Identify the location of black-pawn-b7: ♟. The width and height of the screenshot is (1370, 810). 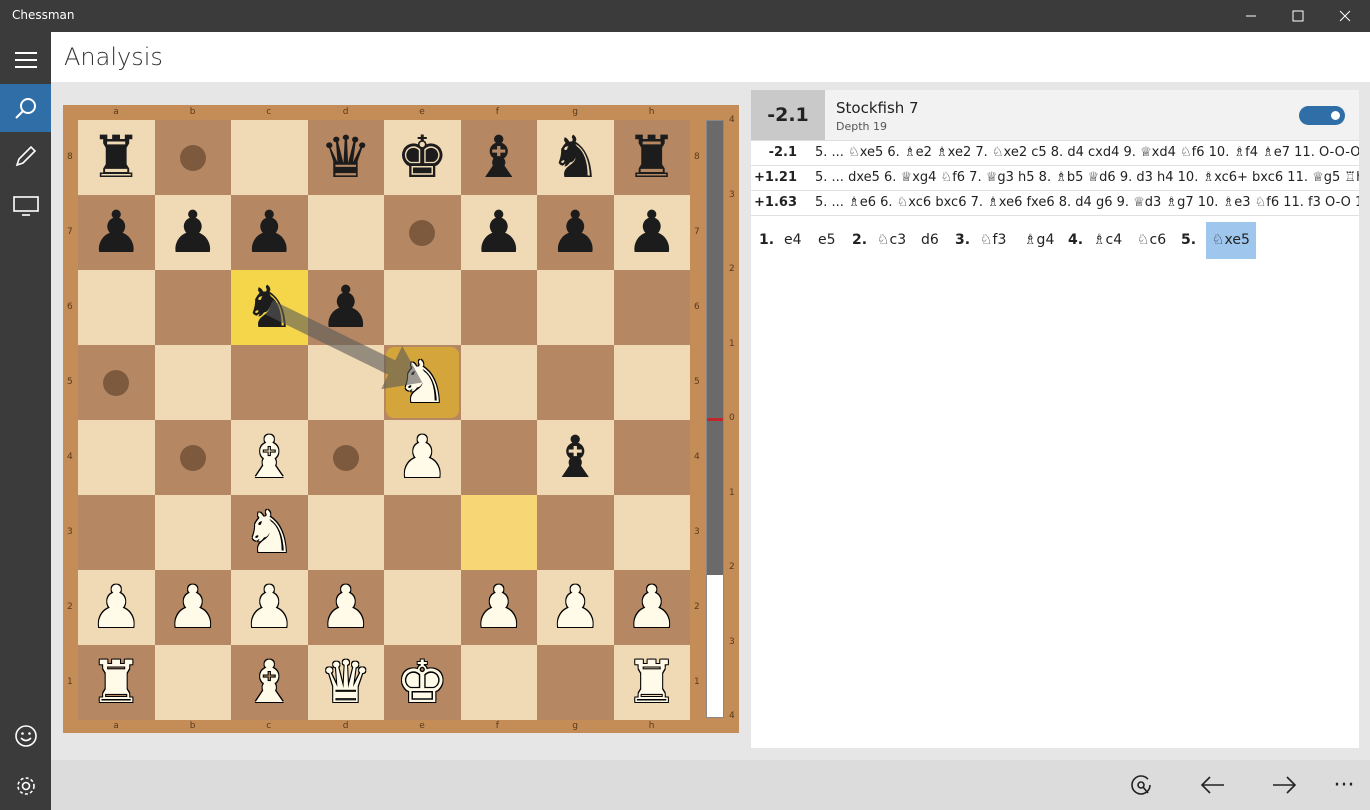
(193, 232).